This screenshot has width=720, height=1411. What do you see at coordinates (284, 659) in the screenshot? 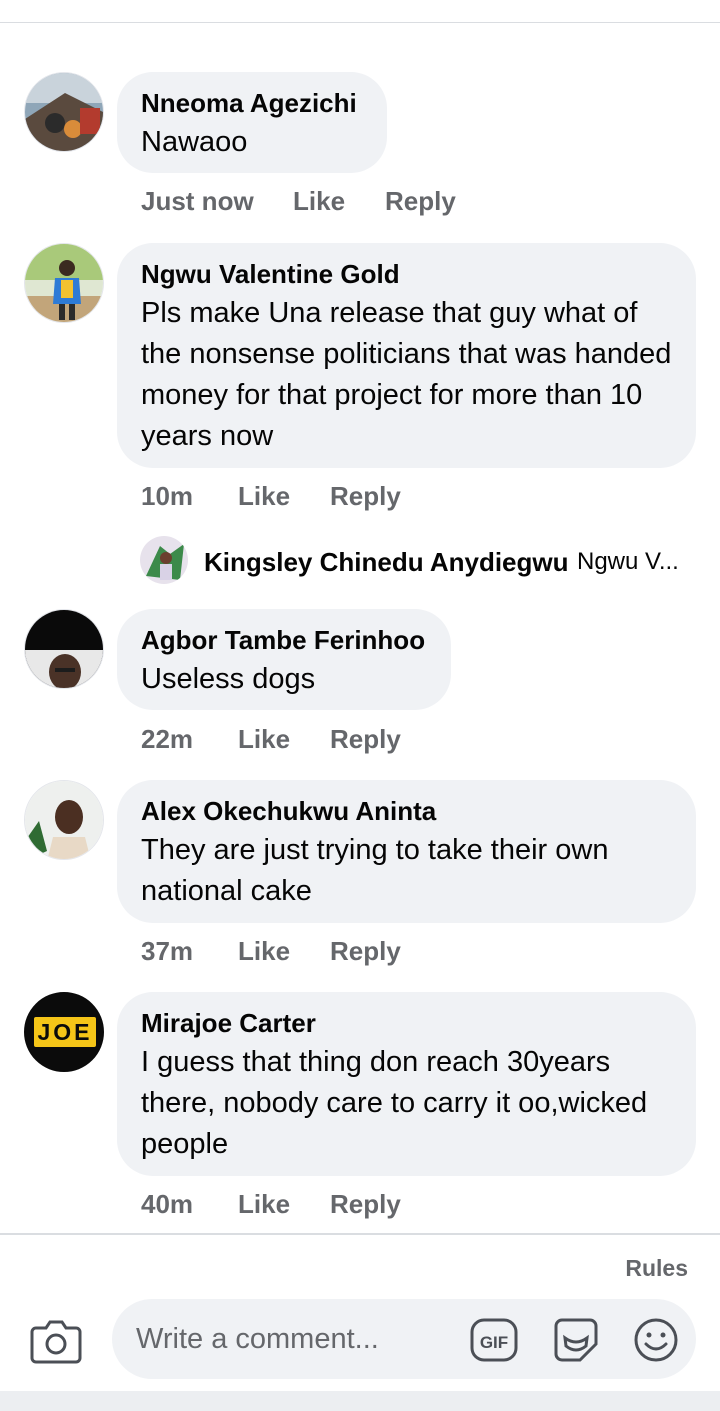
I see `comment-bubble: Agbor Tambe Ferinhoo Useless dogs` at bounding box center [284, 659].